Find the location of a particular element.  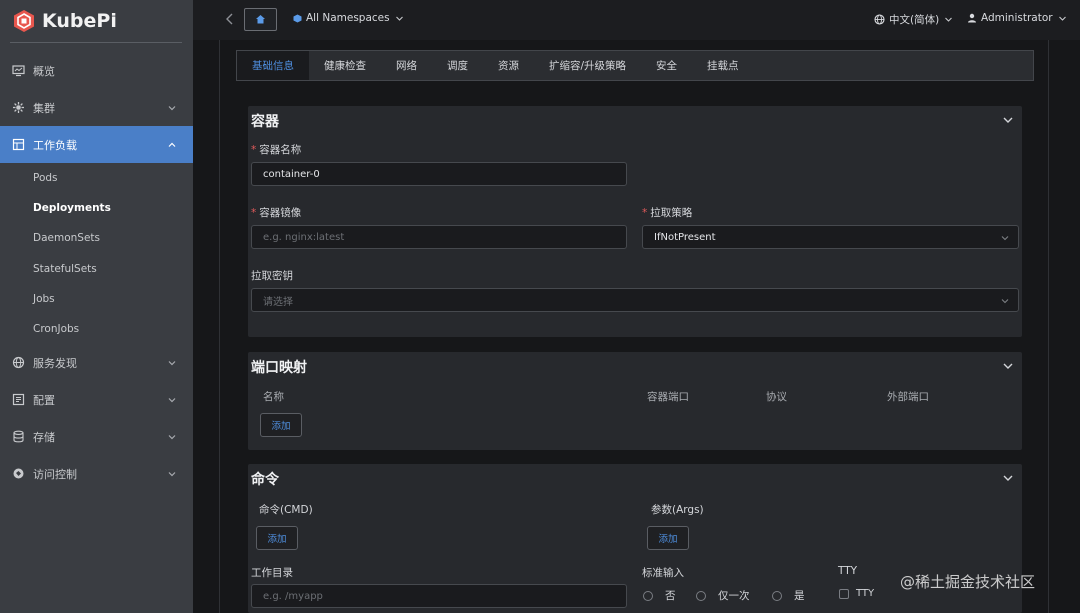

user-icon is located at coordinates (972, 18).